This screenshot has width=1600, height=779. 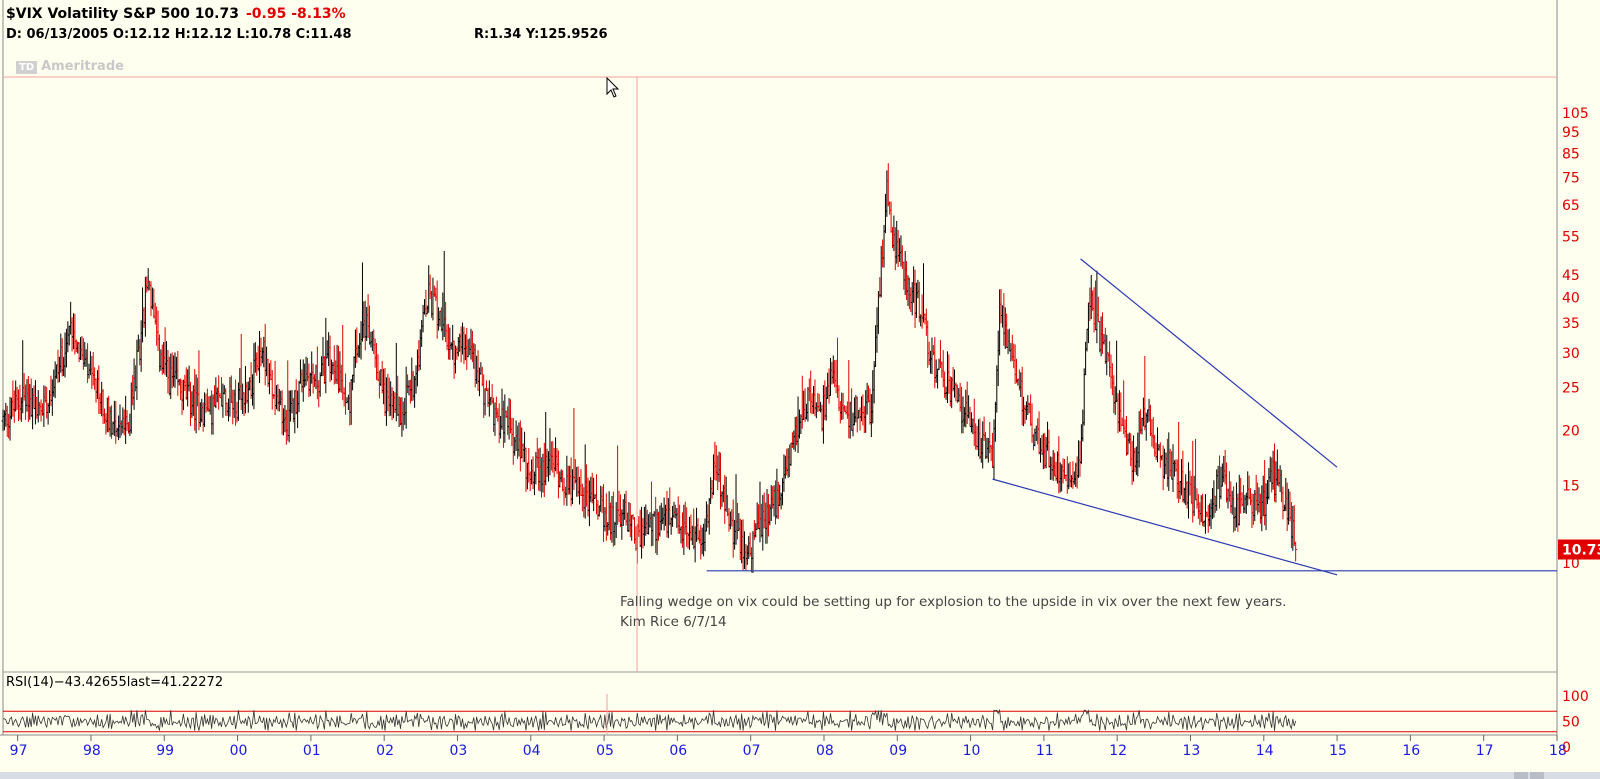 I want to click on y-tick-label: 15, so click(x=1571, y=486).